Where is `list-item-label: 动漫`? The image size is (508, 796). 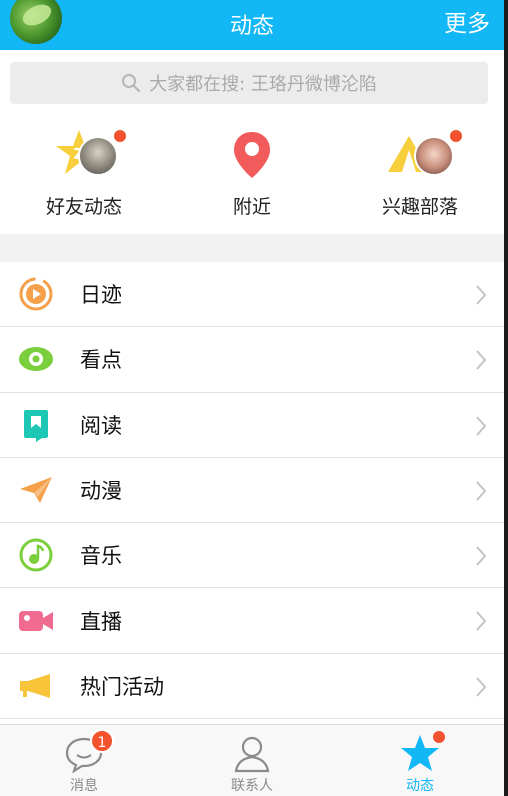
list-item-label: 动漫 is located at coordinates (101, 491).